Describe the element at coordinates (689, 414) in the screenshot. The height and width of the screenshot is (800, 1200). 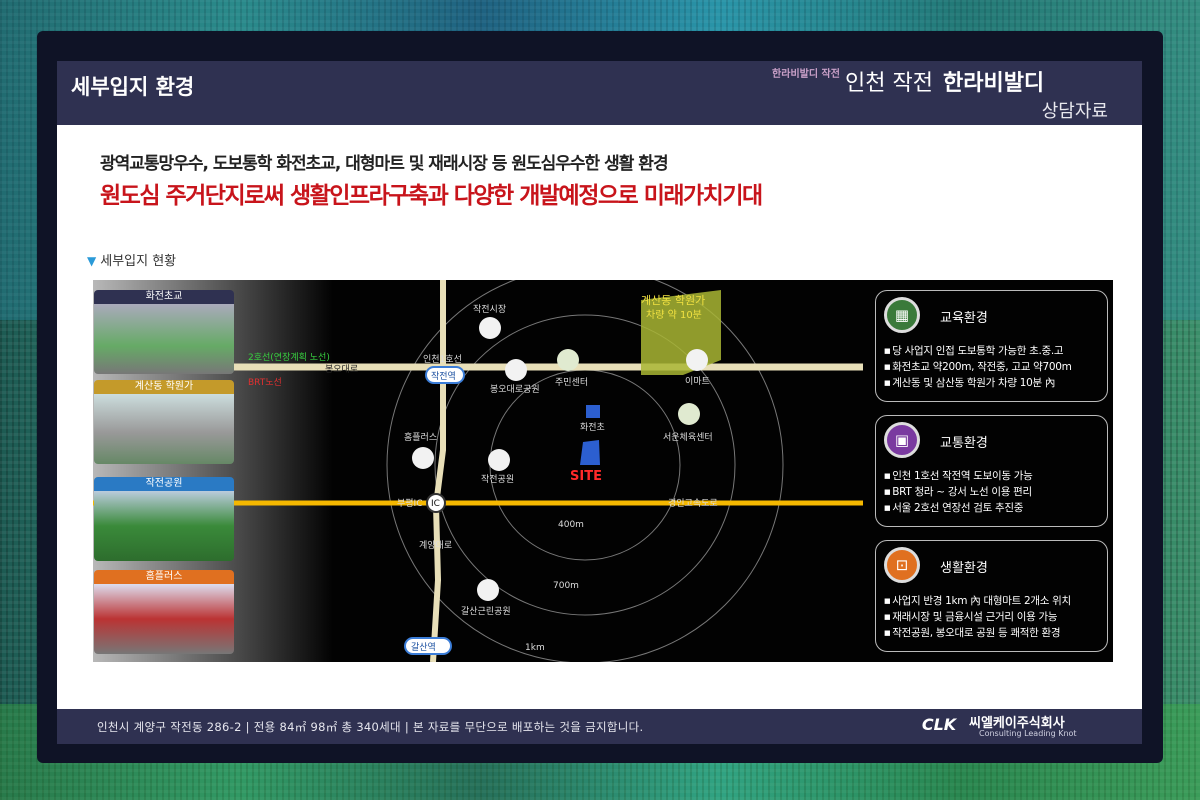
I see `seoun-pin` at that location.